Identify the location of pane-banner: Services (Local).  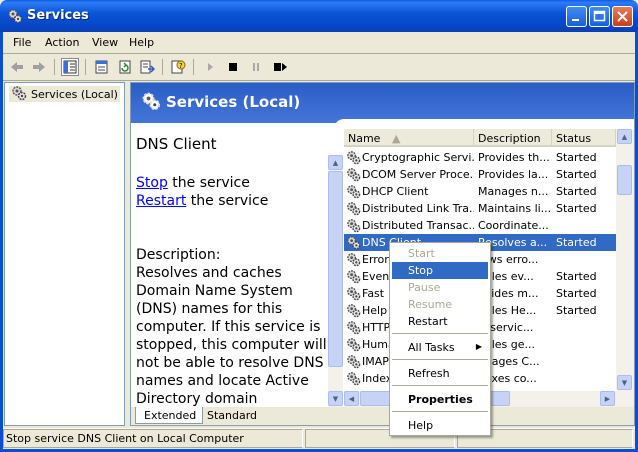
(382, 103).